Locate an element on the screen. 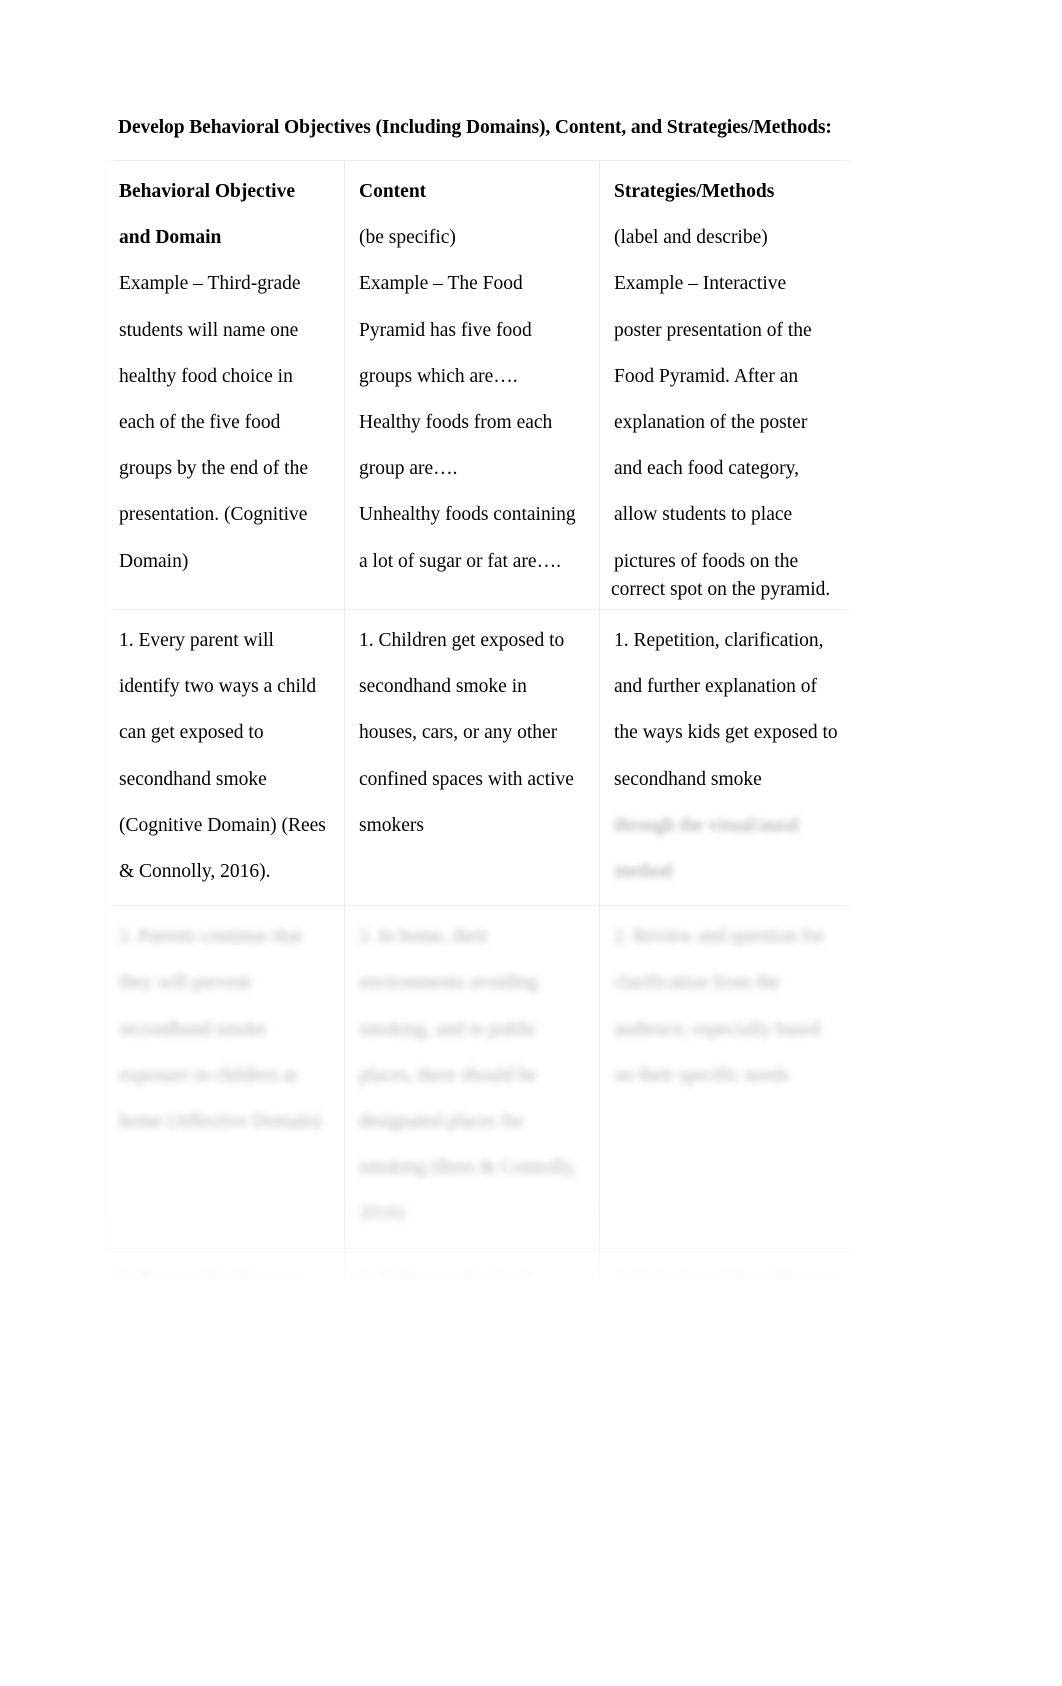 The height and width of the screenshot is (1686, 1062). column-header-content-subtitle: (be specific) is located at coordinates (407, 238).